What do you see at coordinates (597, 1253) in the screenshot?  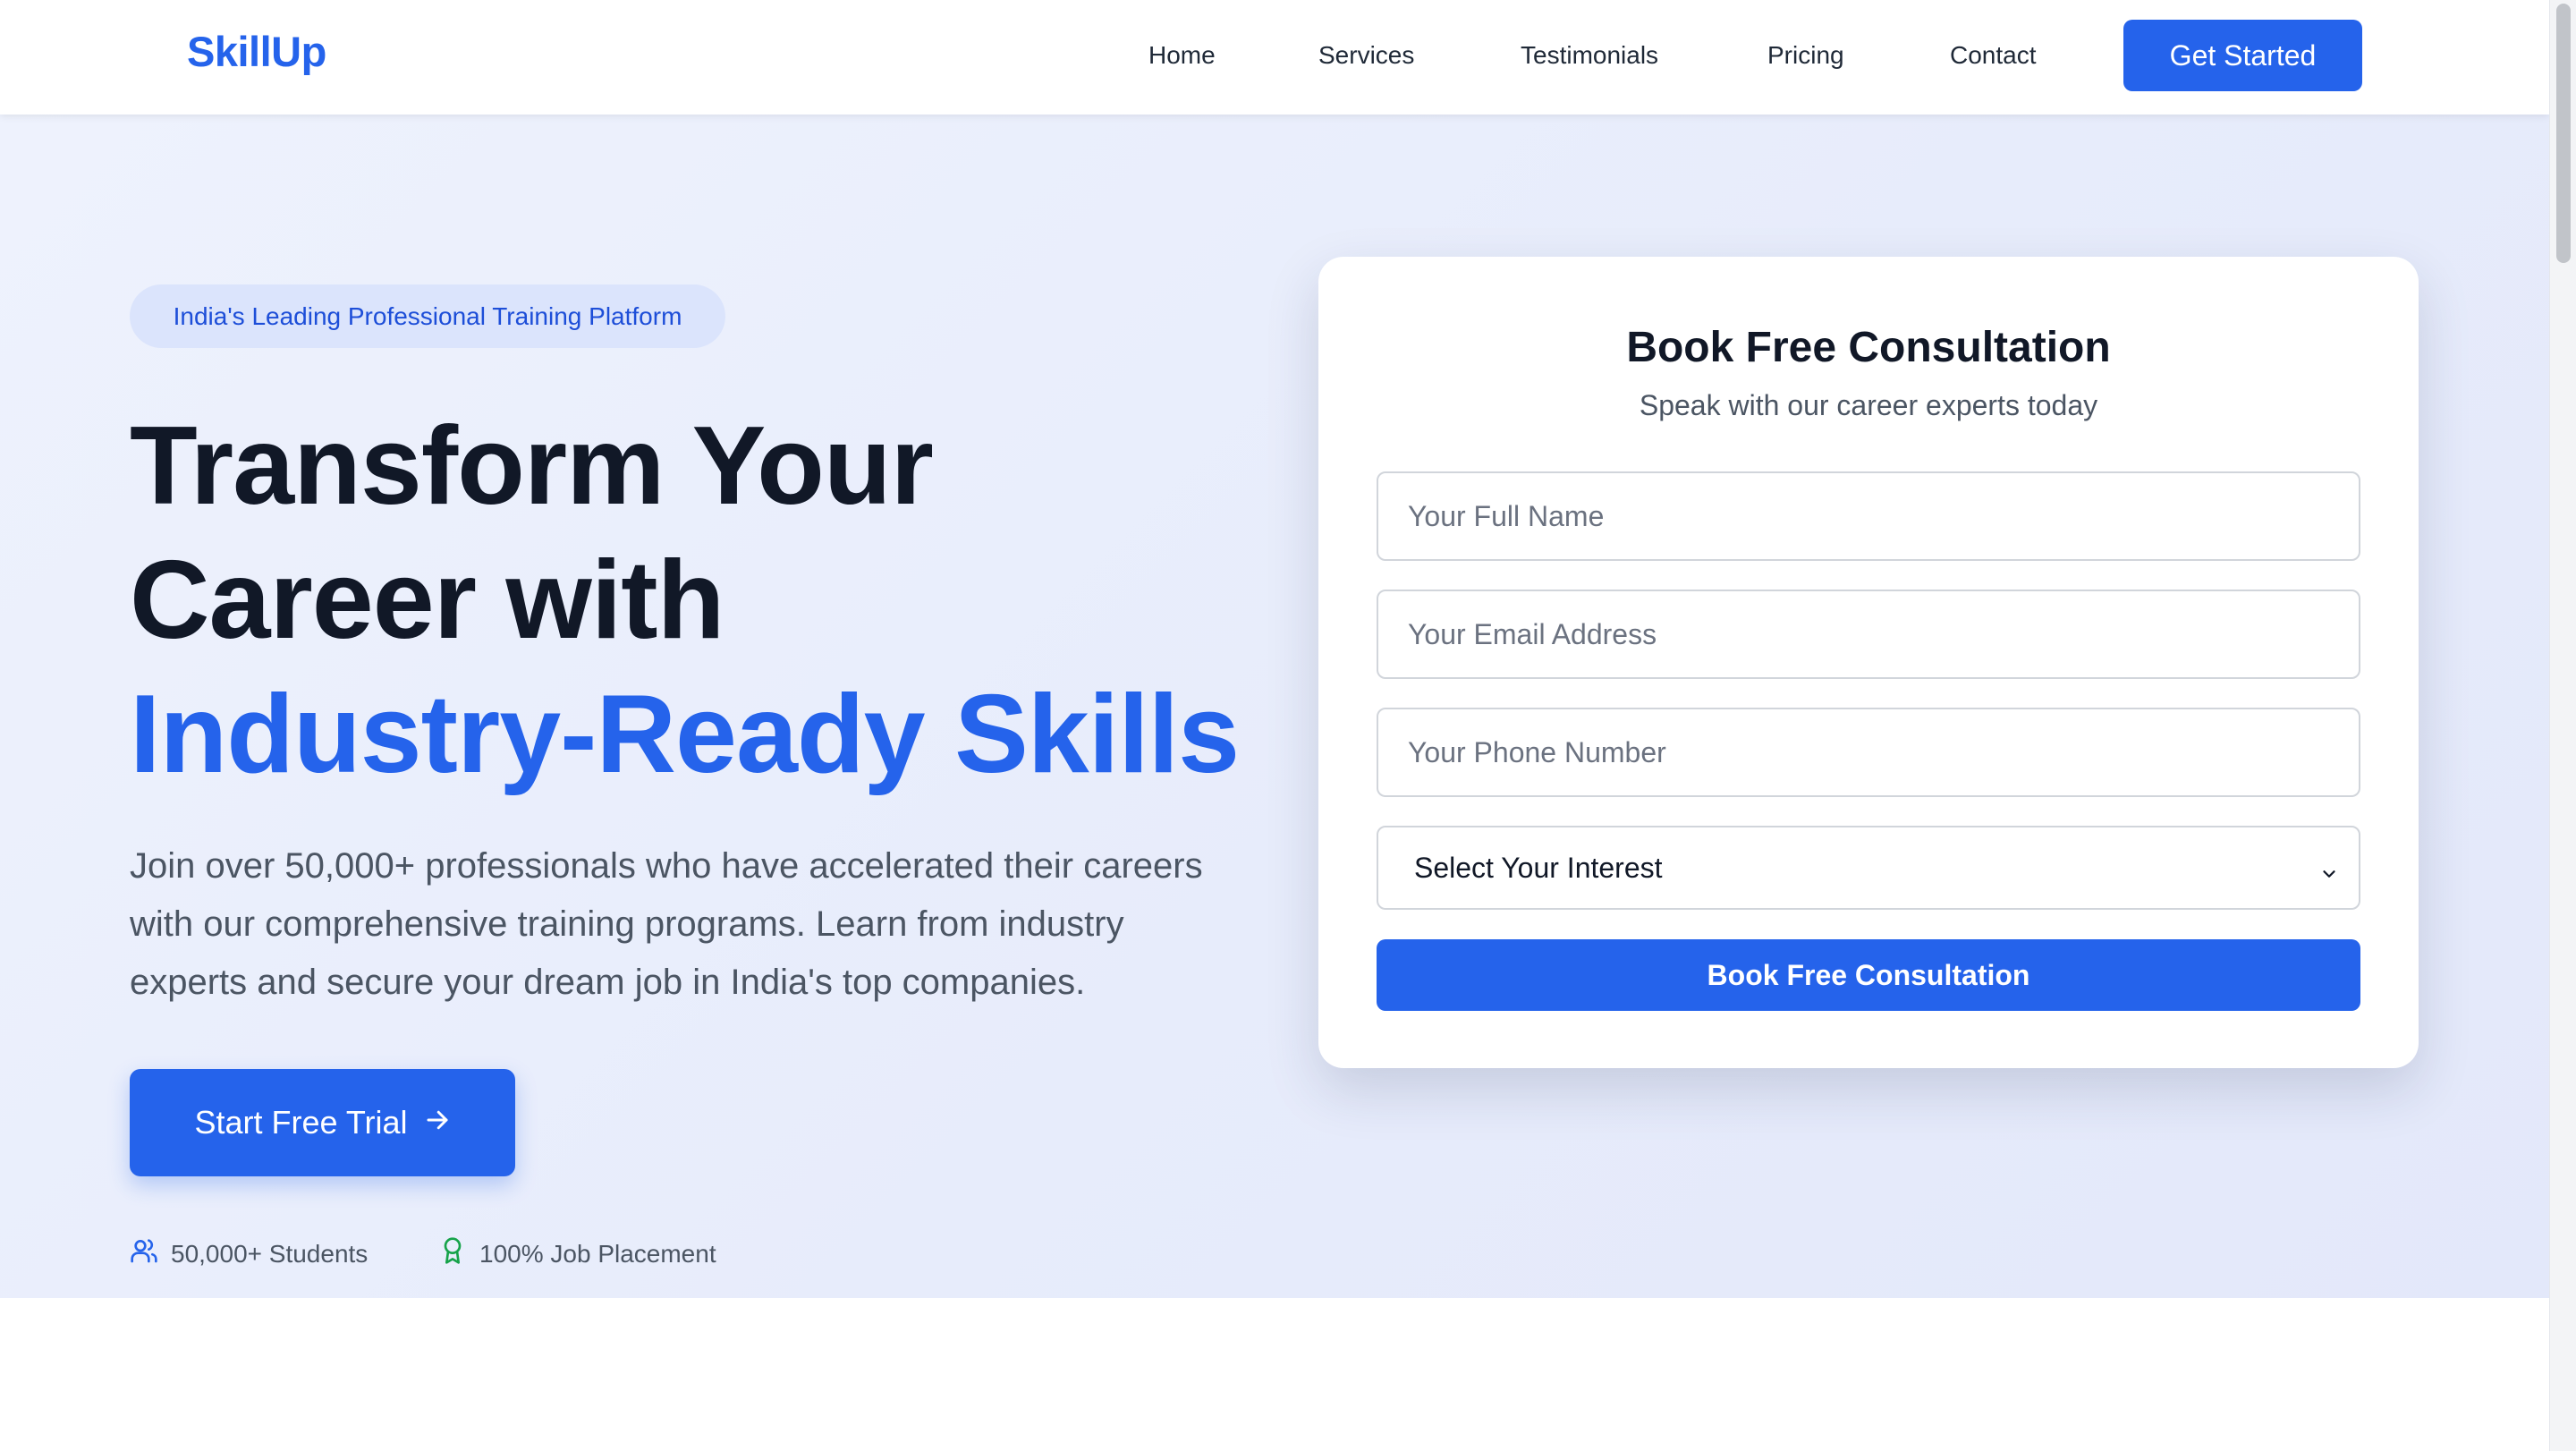 I see `stat-placement-label: 100% Job Placement` at bounding box center [597, 1253].